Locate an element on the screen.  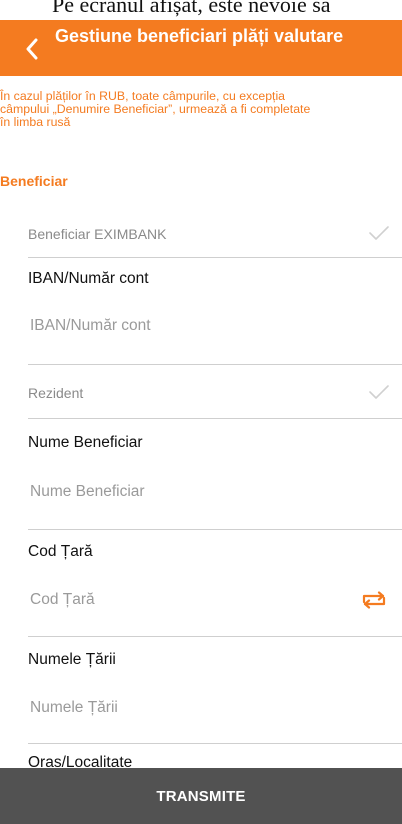
top-cut-text: Pe ecranul afișat, este nevoie să is located at coordinates (201, 10).